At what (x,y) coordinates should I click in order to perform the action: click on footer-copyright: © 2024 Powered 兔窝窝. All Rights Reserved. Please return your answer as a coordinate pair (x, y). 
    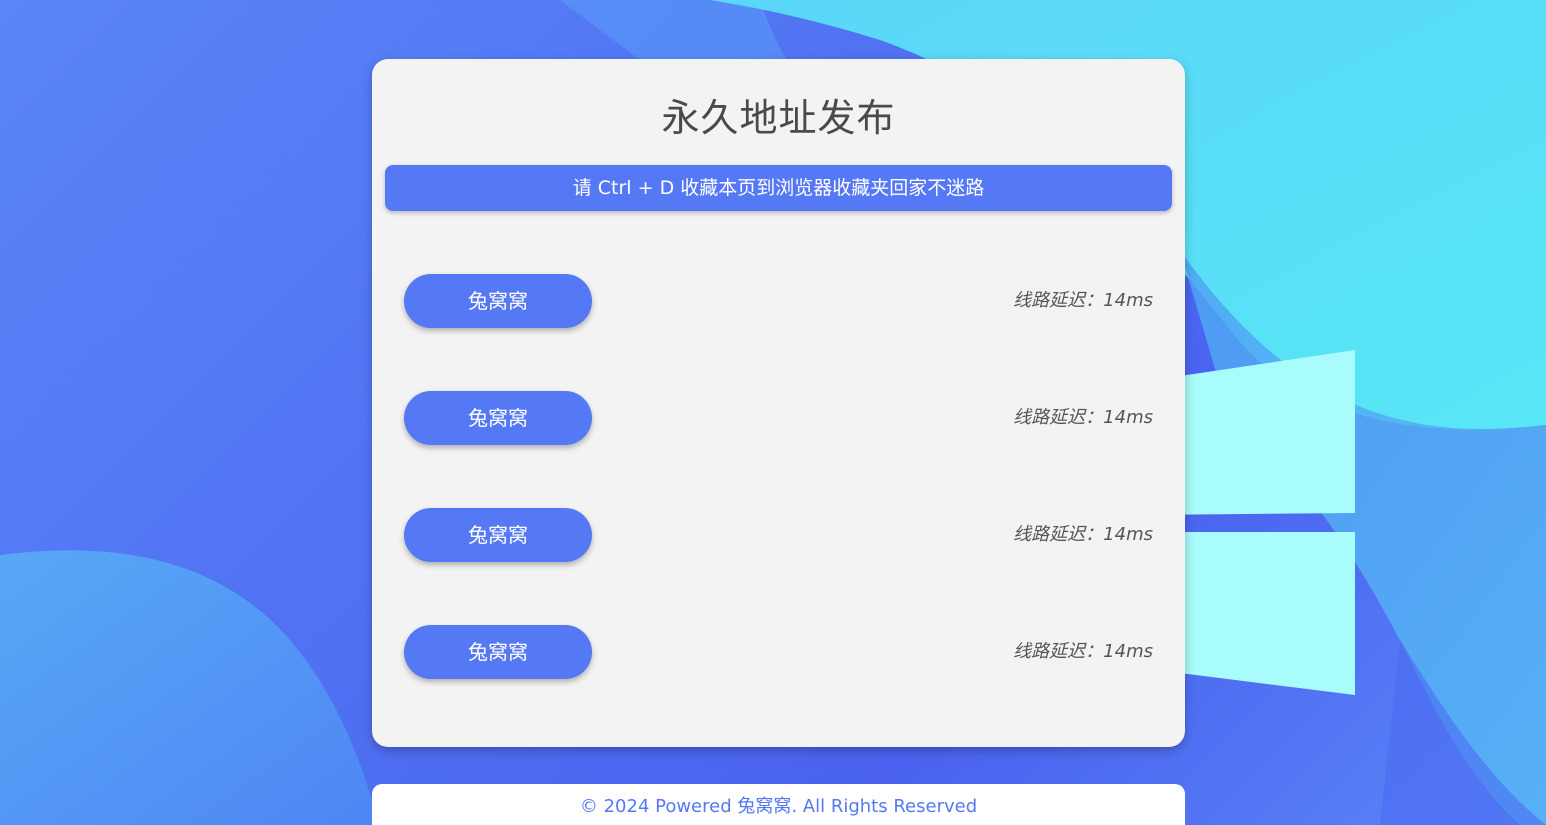
    Looking at the image, I should click on (778, 806).